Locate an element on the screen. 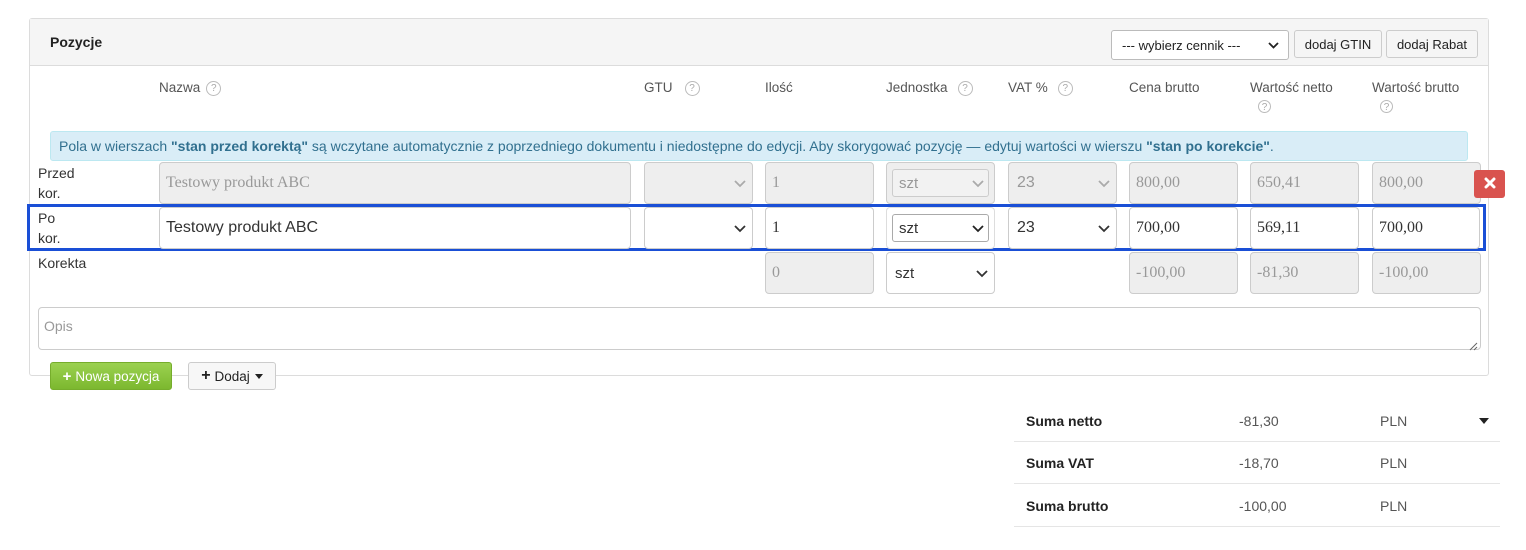  before-gross-price-field: 800,00 is located at coordinates (1183, 183).